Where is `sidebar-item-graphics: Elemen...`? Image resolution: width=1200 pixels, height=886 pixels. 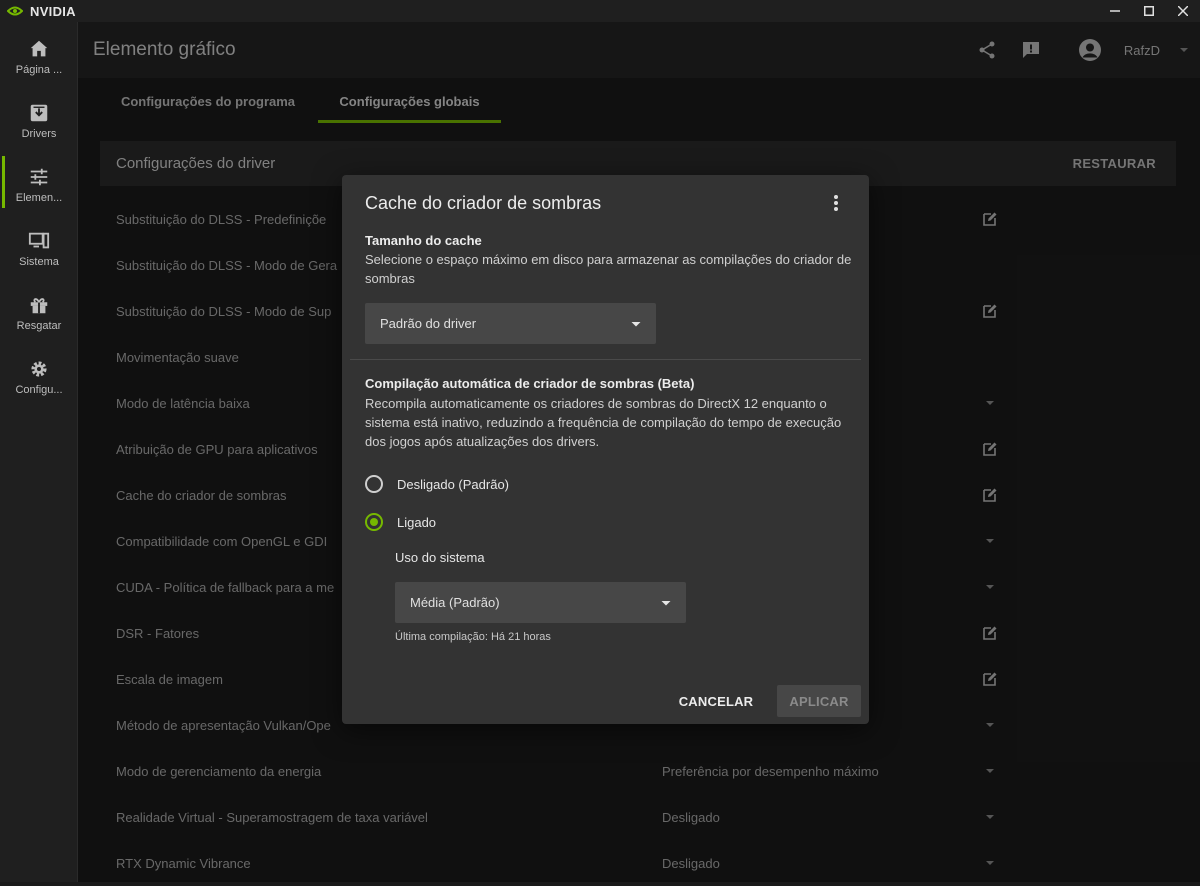
sidebar-item-graphics: Elemen... is located at coordinates (39, 184).